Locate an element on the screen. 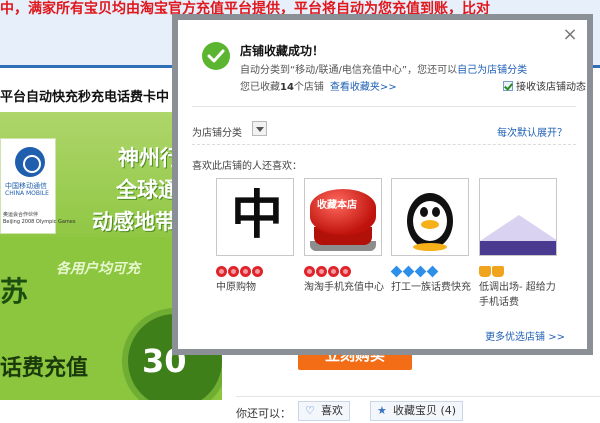 The image size is (600, 423). diamond-rating is located at coordinates (414, 270).